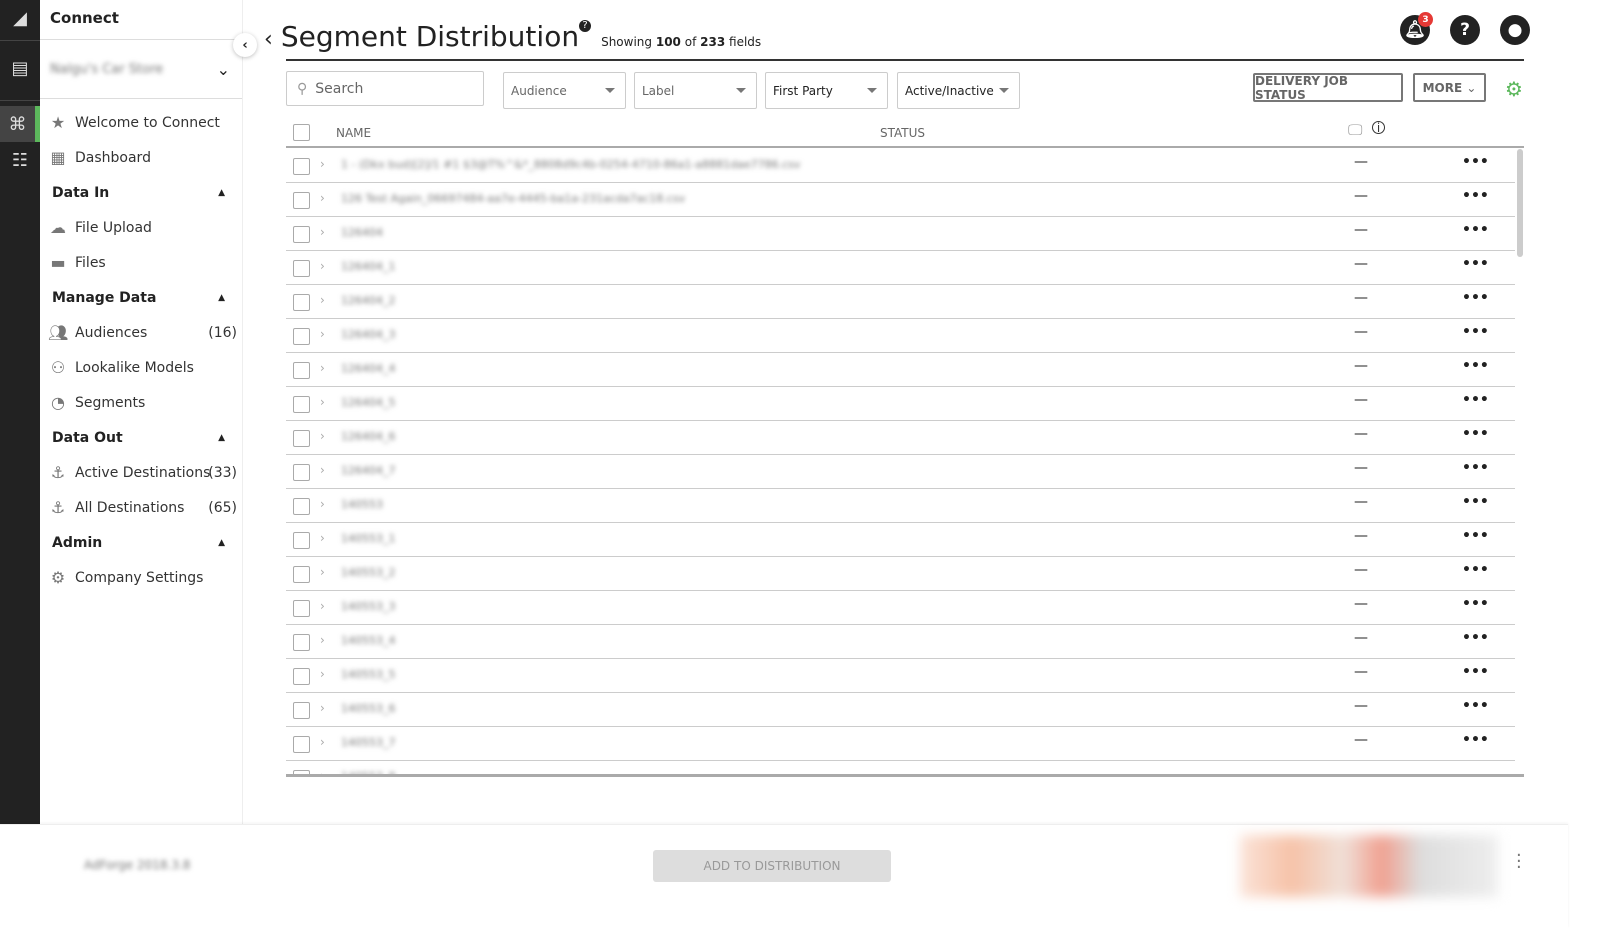 The image size is (1612, 928). What do you see at coordinates (141, 577) in the screenshot?
I see `sidebar-item-company-settings: ⚙ Company Settings` at bounding box center [141, 577].